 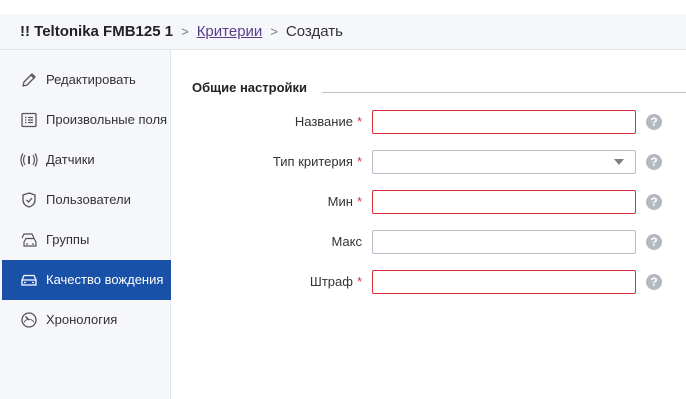 I want to click on form-row-max: Макс ?, so click(x=438, y=242).